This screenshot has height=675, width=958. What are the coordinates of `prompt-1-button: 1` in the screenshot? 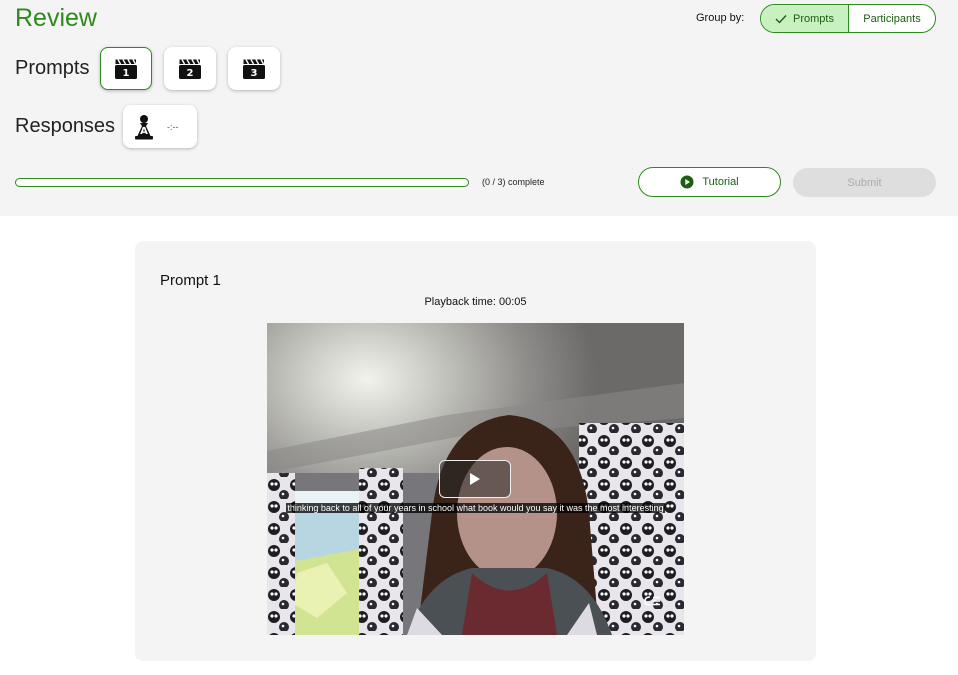 It's located at (126, 68).